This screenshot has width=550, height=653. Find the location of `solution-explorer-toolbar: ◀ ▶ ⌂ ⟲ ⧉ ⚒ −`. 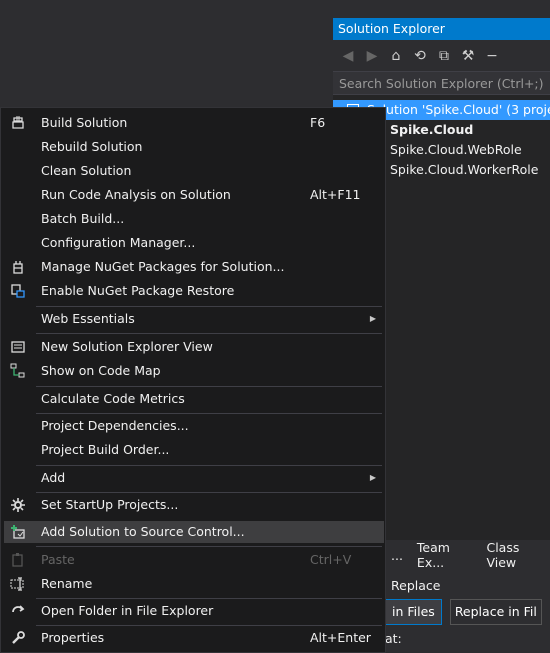

solution-explorer-toolbar: ◀ ▶ ⌂ ⟲ ⧉ ⚒ − is located at coordinates (441, 55).